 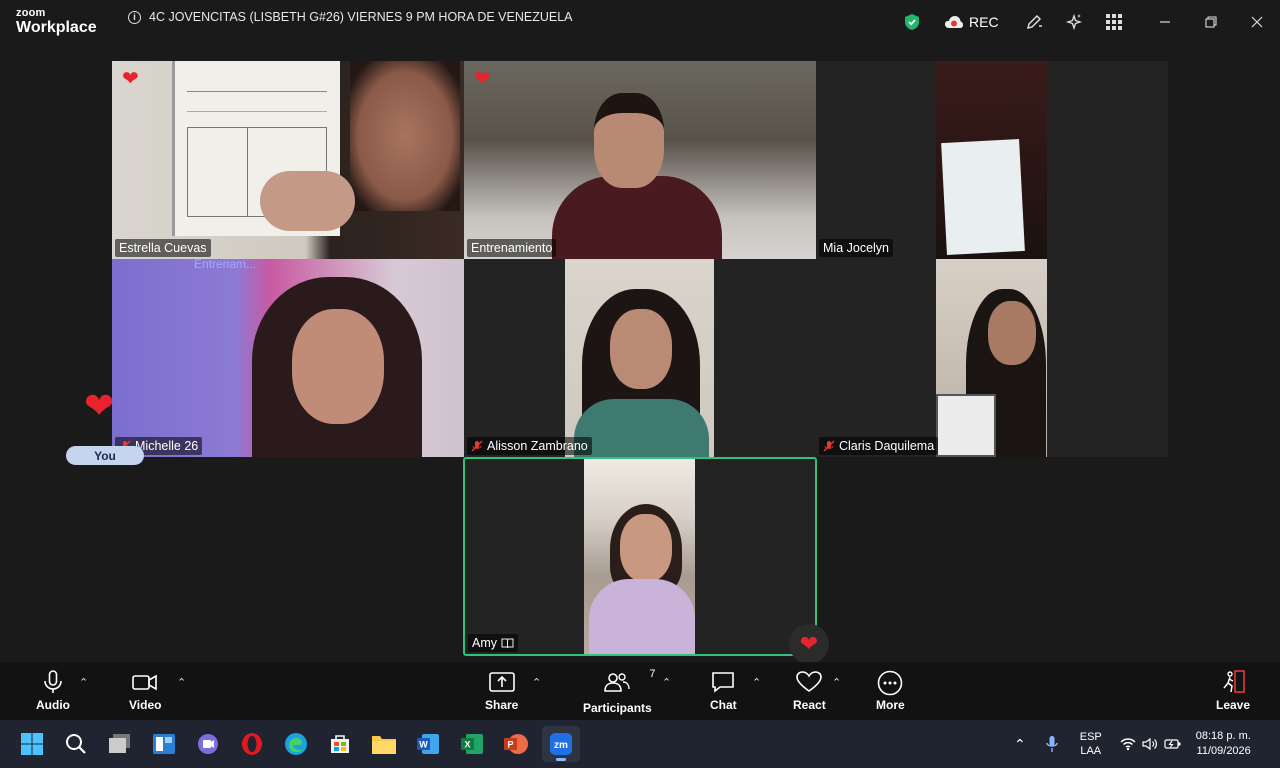 I want to click on svg-text: P, so click(x=510, y=745).